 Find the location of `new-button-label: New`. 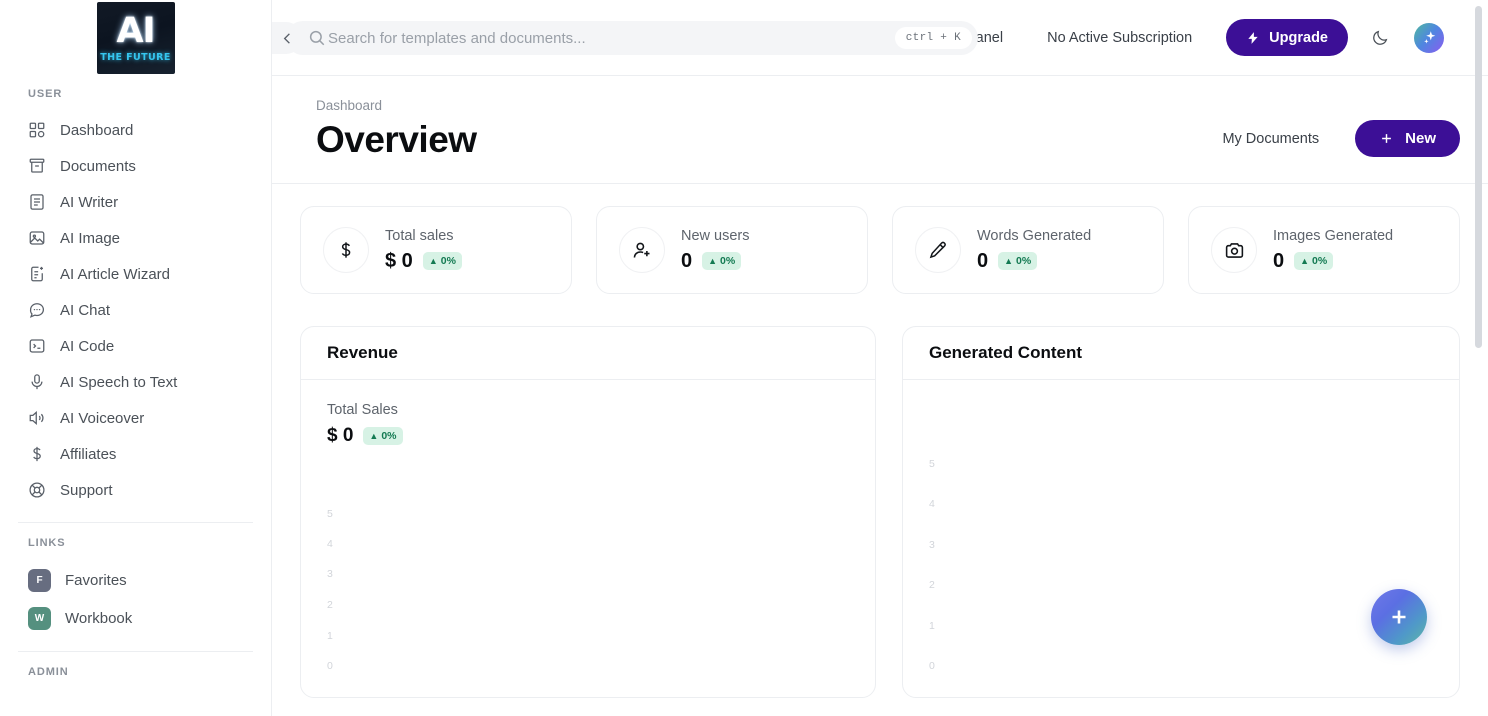

new-button-label: New is located at coordinates (1420, 138).